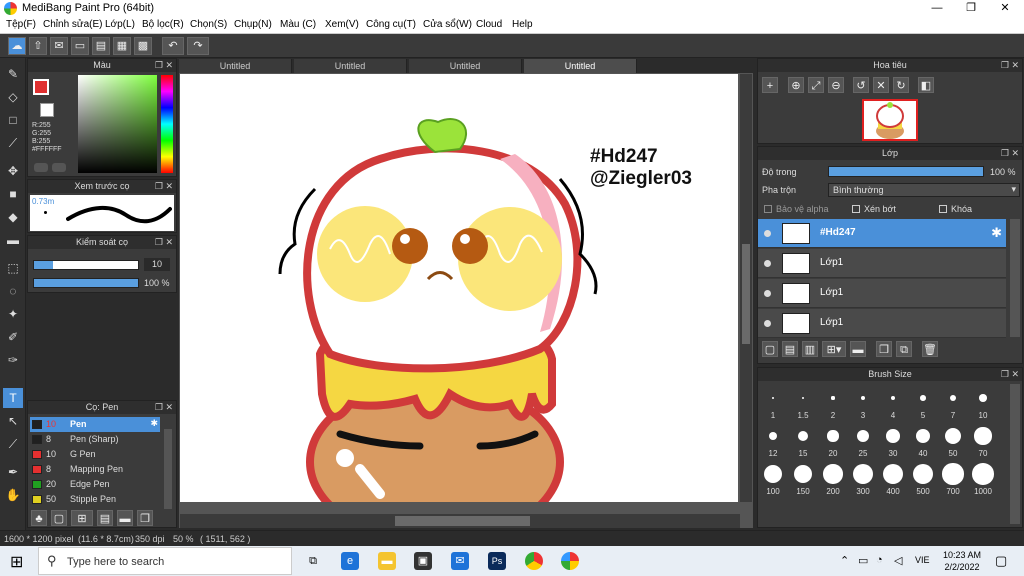 Image resolution: width=1024 pixels, height=576 pixels. What do you see at coordinates (163, 24) in the screenshot?
I see `menu-filter: Bộ lọc(R)` at bounding box center [163, 24].